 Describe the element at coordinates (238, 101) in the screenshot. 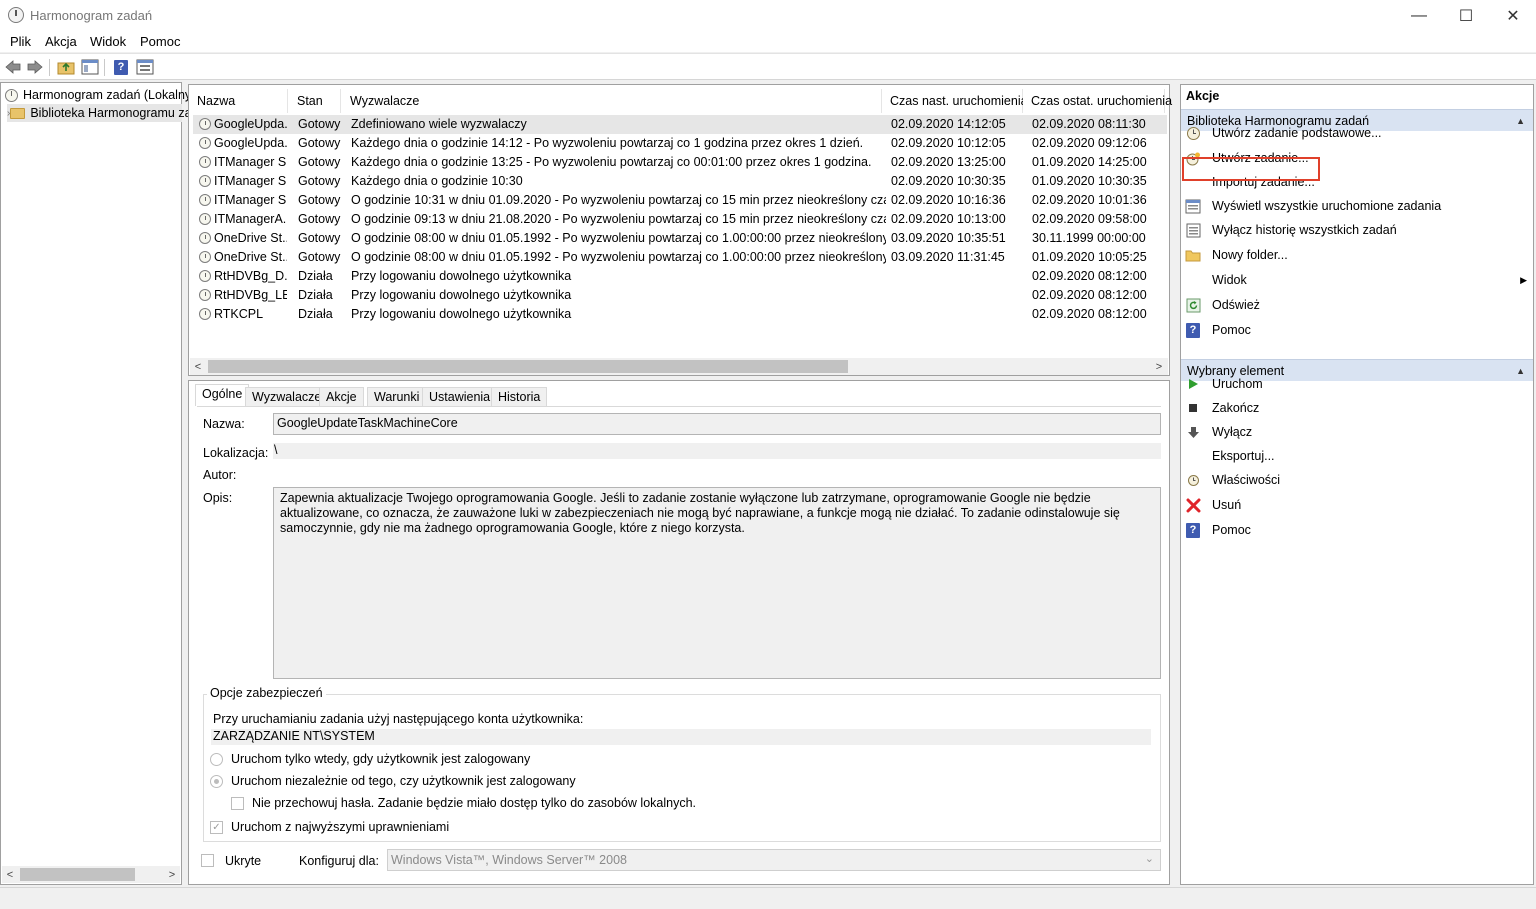

I see `column-header-name: Nazwa` at that location.